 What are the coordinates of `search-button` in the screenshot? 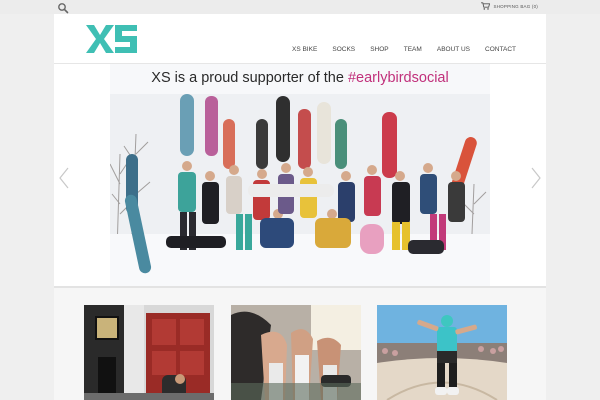 It's located at (63, 7).